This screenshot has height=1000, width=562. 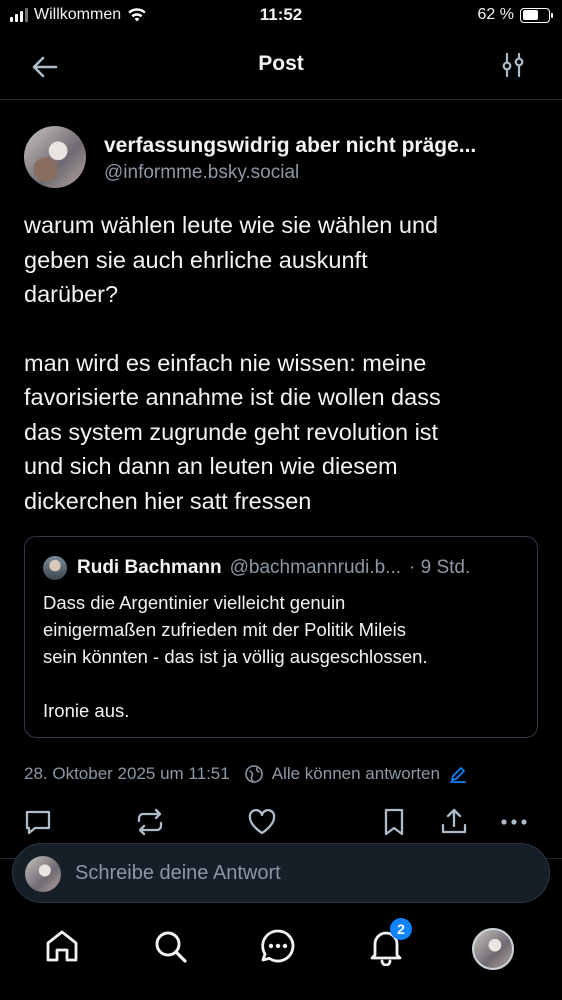 I want to click on more-icon, so click(x=514, y=822).